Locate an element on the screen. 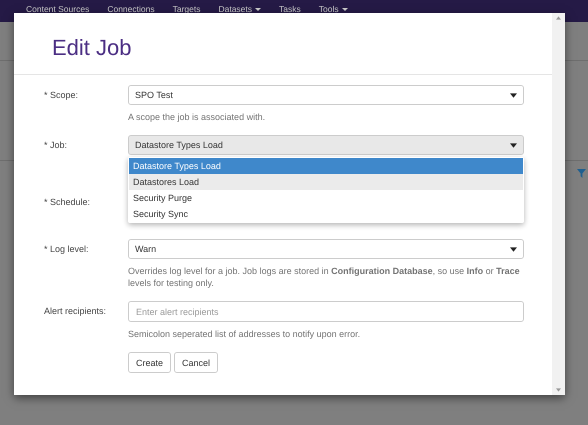  help-text: Overrides log level for a job. Job logs are stored in Configuration Database, so use Info or Trace levels for testing only. is located at coordinates (324, 277).